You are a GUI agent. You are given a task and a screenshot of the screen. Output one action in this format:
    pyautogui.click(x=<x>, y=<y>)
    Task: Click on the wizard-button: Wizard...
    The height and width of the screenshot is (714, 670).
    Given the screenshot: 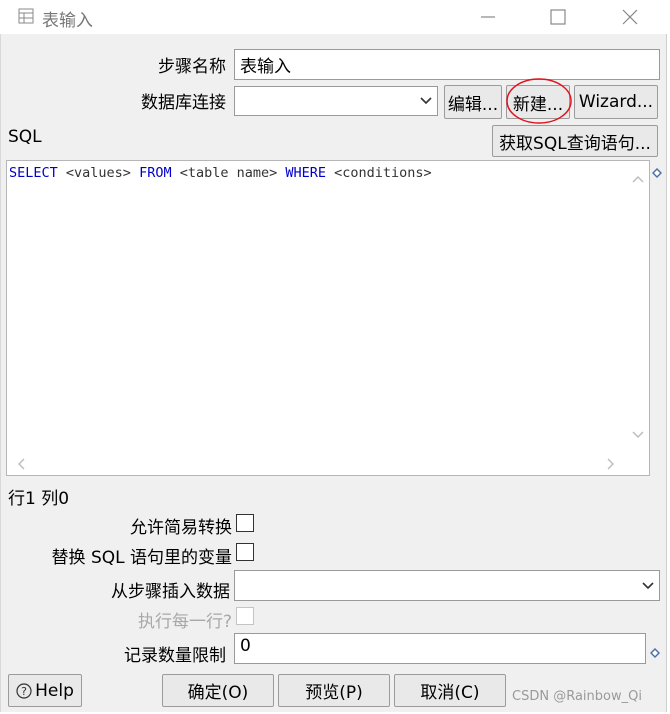 What is the action you would take?
    pyautogui.click(x=616, y=102)
    